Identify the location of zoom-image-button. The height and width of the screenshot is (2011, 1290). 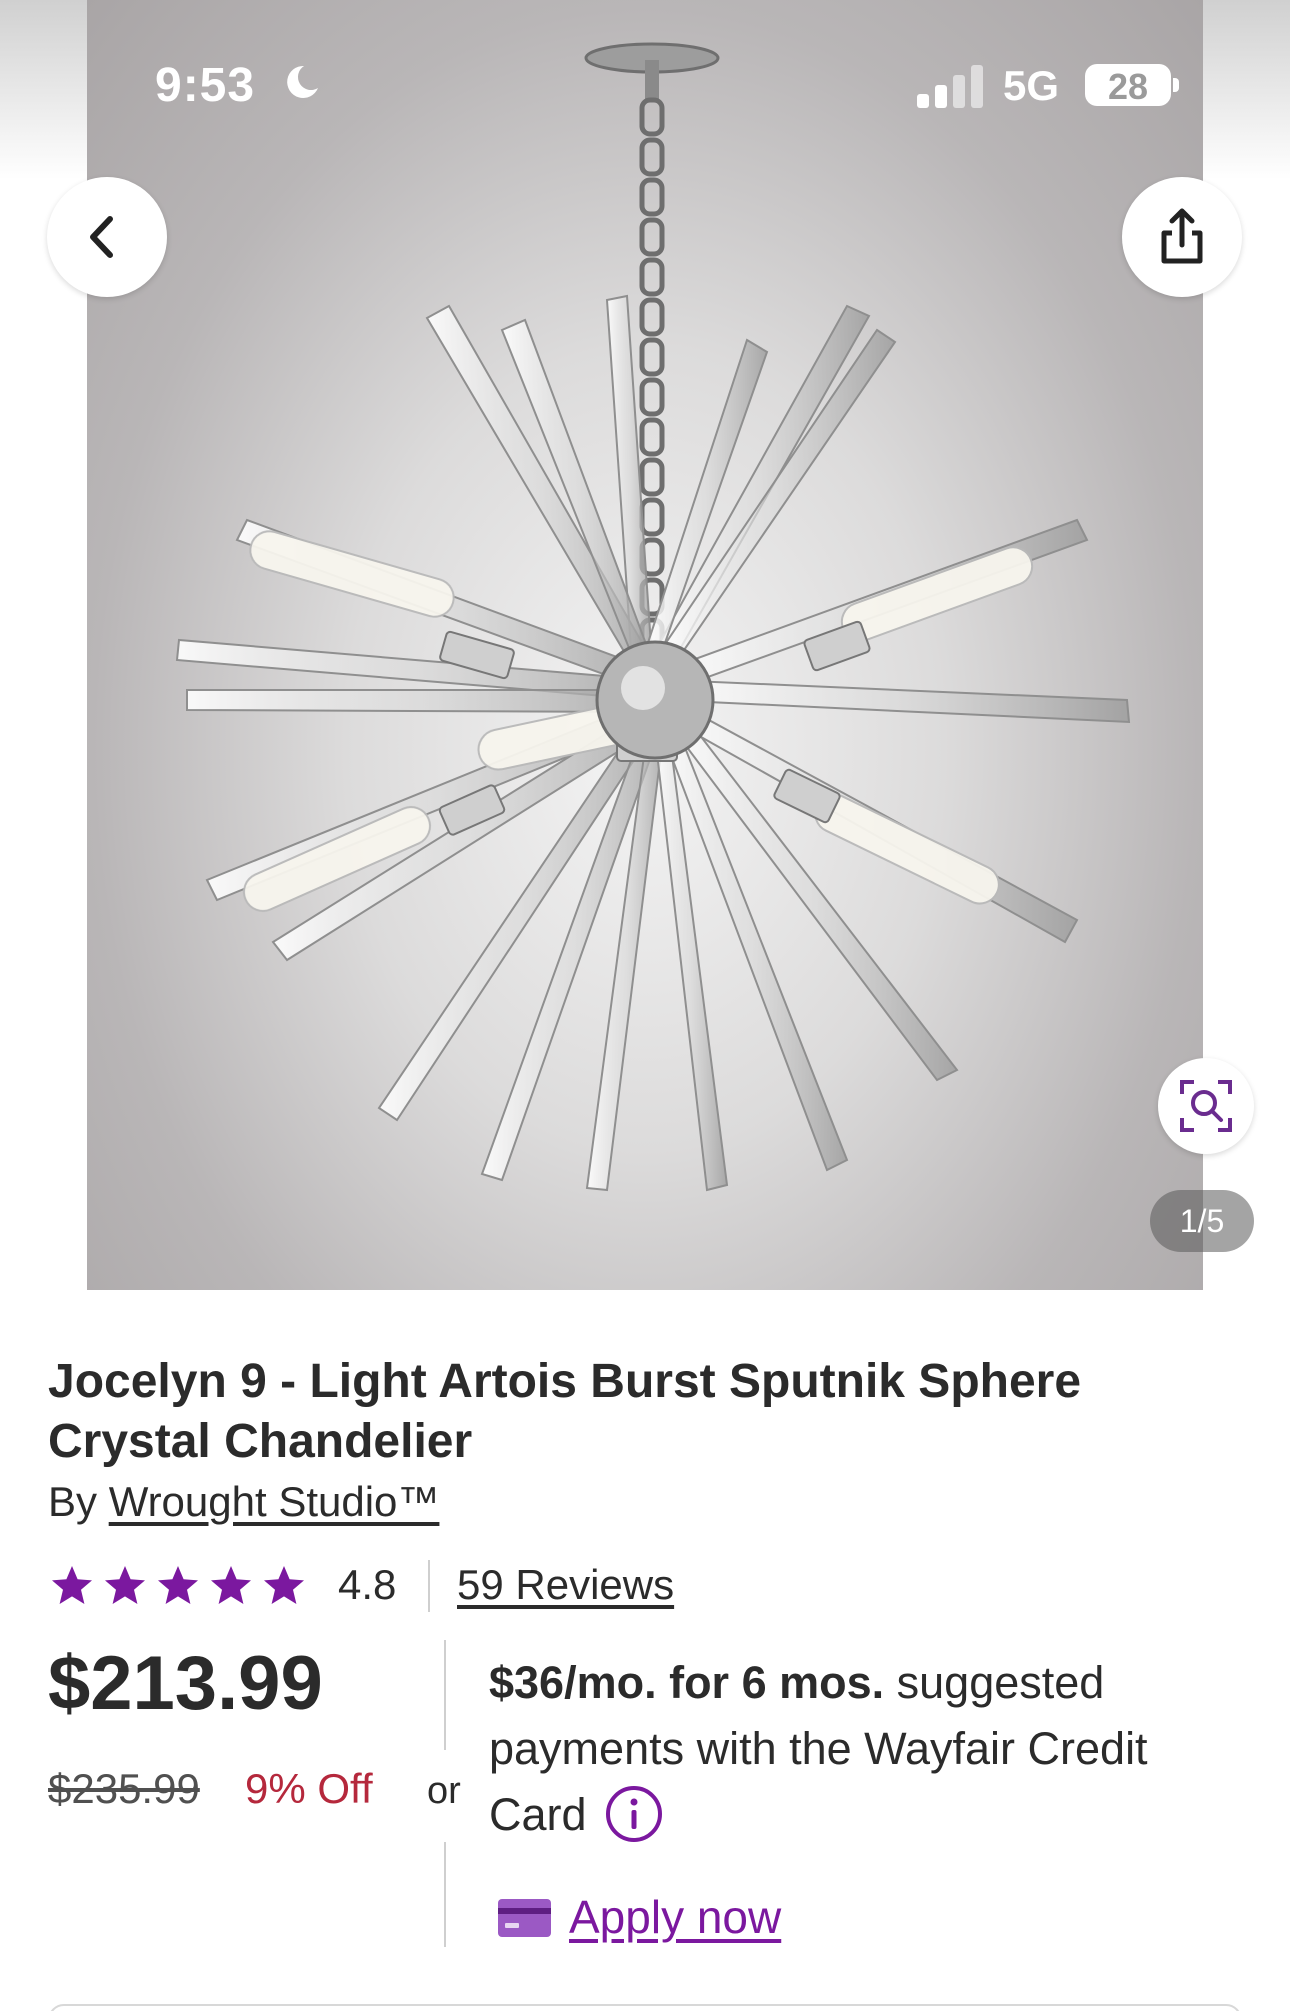
(1206, 1106).